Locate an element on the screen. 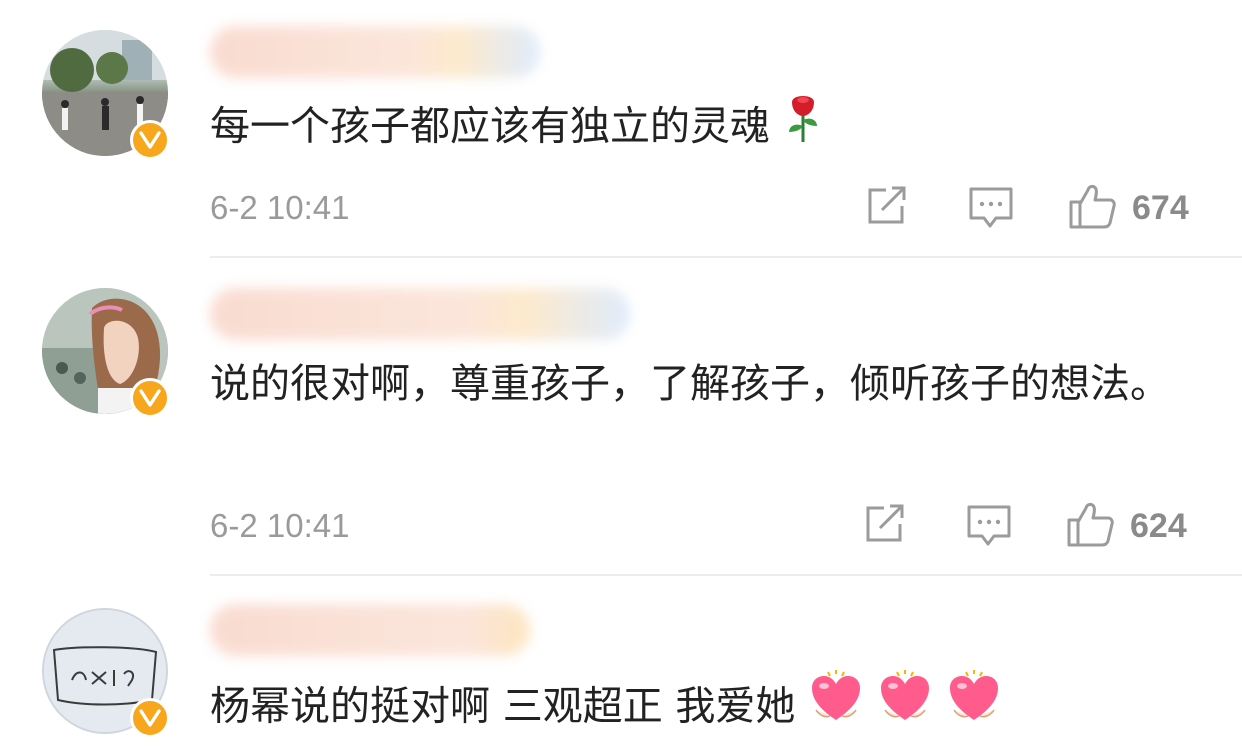 This screenshot has height=751, width=1242. comment-text: 每一个孩子都应该有独立的灵魂 is located at coordinates (710, 128).